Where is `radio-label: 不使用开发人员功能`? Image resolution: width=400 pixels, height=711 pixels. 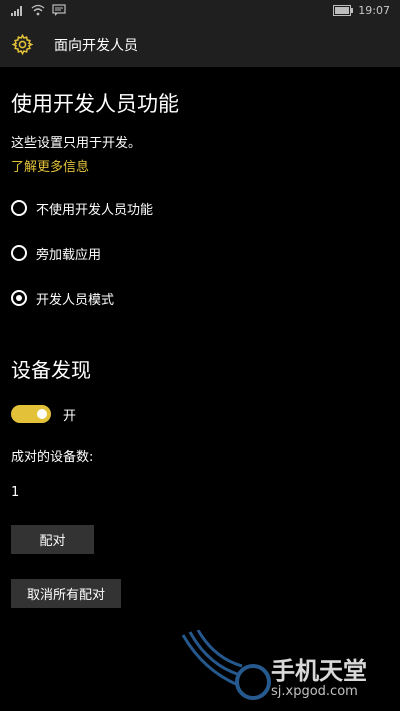
radio-label: 不使用开发人员功能 is located at coordinates (95, 210).